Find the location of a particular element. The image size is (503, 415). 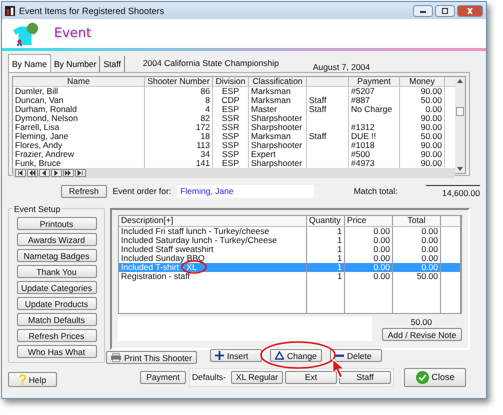

setup-button: Printouts is located at coordinates (56, 223).